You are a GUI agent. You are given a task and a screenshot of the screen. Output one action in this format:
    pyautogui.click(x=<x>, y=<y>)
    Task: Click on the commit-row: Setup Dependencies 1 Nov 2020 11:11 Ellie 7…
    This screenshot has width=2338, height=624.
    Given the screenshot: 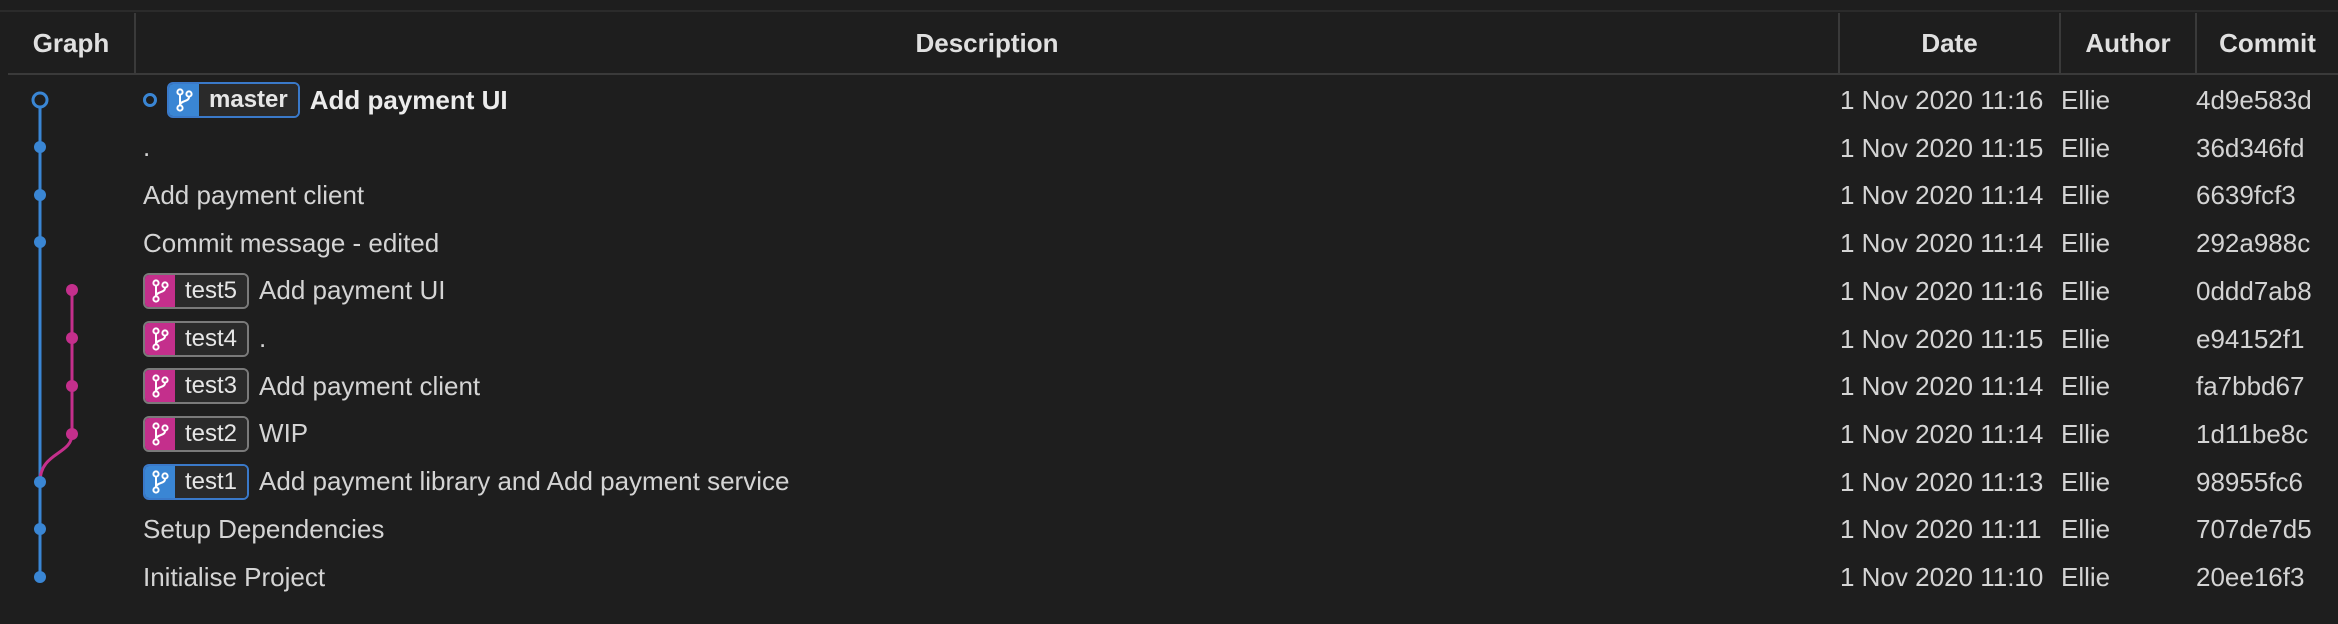 What is the action you would take?
    pyautogui.click(x=1169, y=529)
    